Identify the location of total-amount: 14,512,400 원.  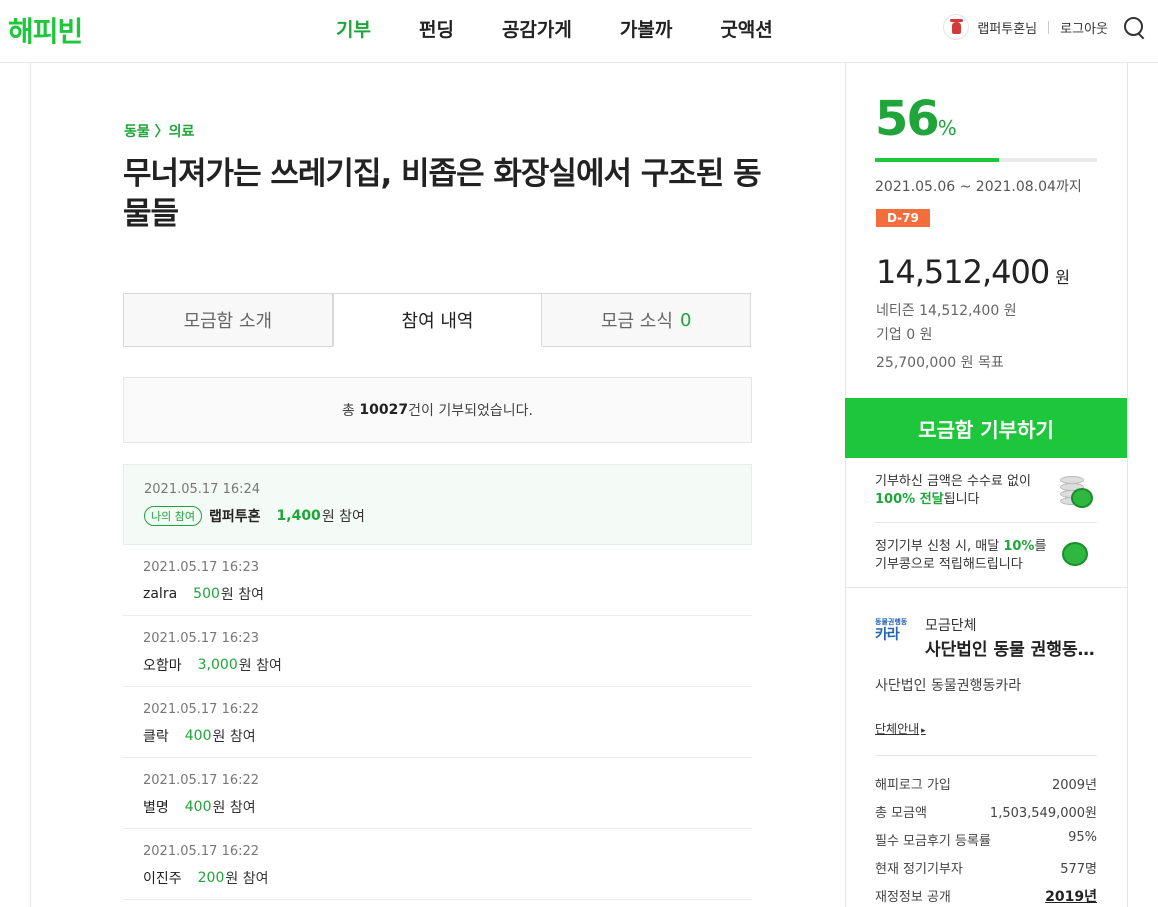
(973, 272).